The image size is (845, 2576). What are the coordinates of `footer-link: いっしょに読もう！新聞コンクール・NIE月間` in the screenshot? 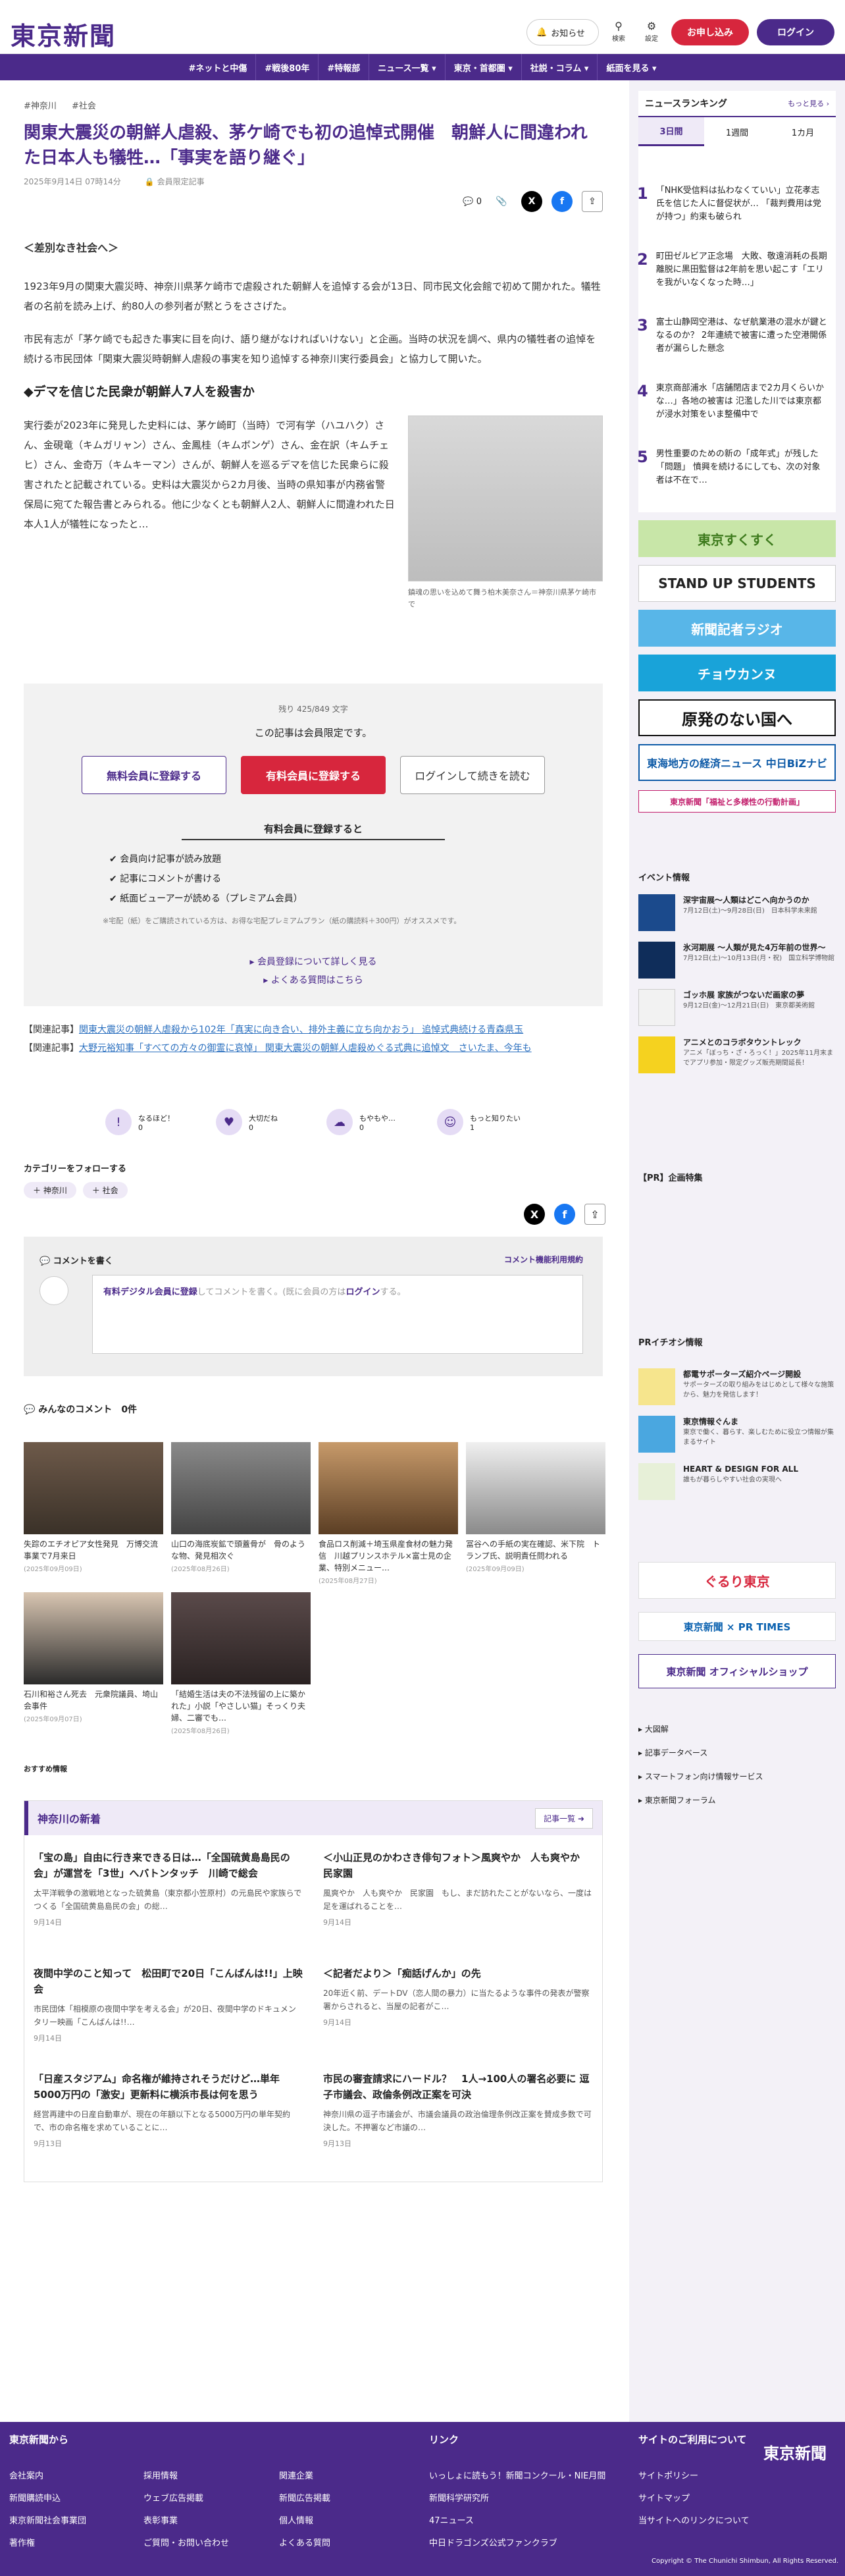 It's located at (517, 2476).